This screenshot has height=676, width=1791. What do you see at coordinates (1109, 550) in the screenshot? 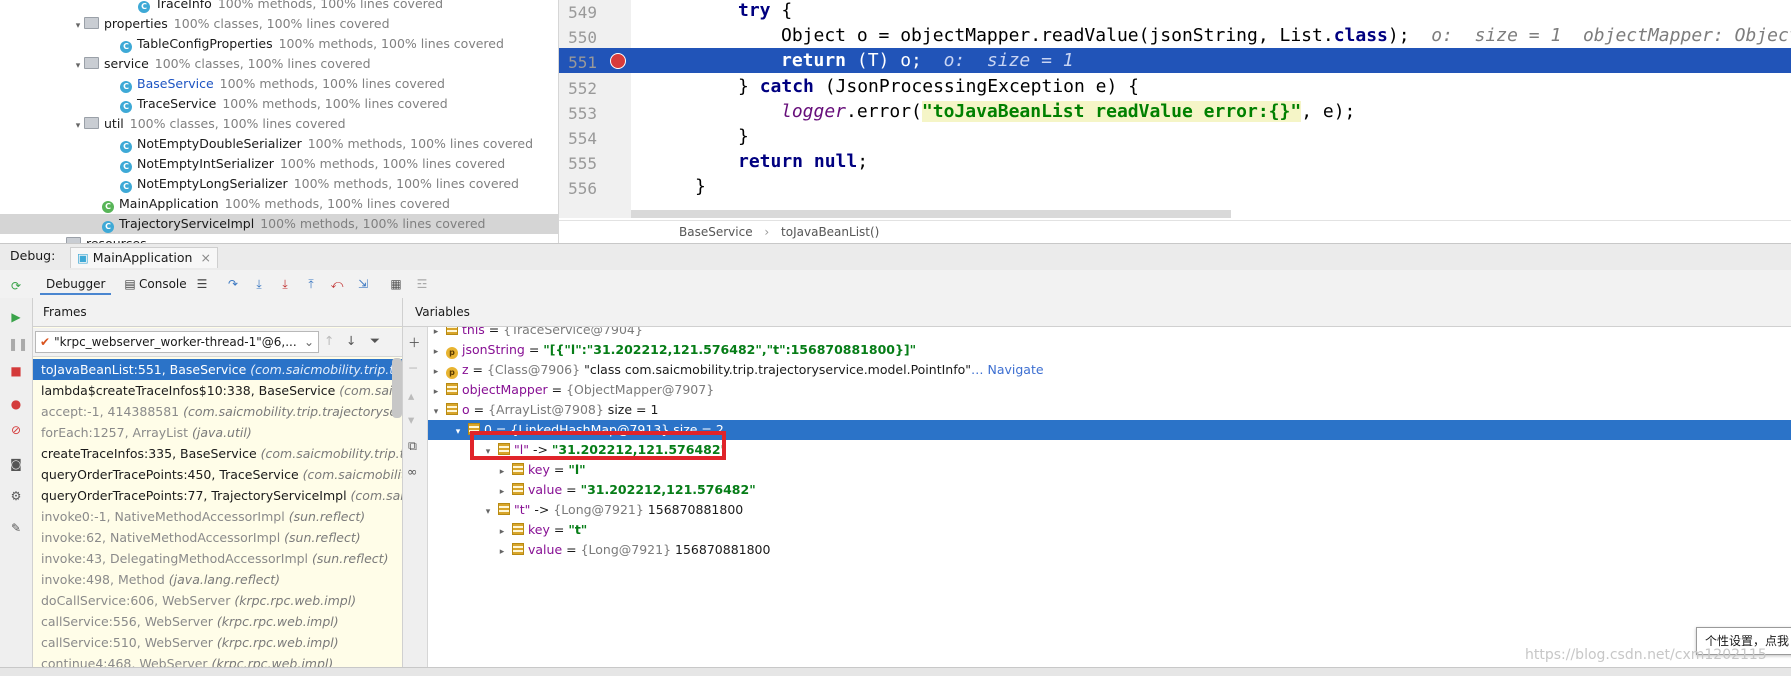
I see `variable-row: ▸ value = {Long@7921} 156870881800` at bounding box center [1109, 550].